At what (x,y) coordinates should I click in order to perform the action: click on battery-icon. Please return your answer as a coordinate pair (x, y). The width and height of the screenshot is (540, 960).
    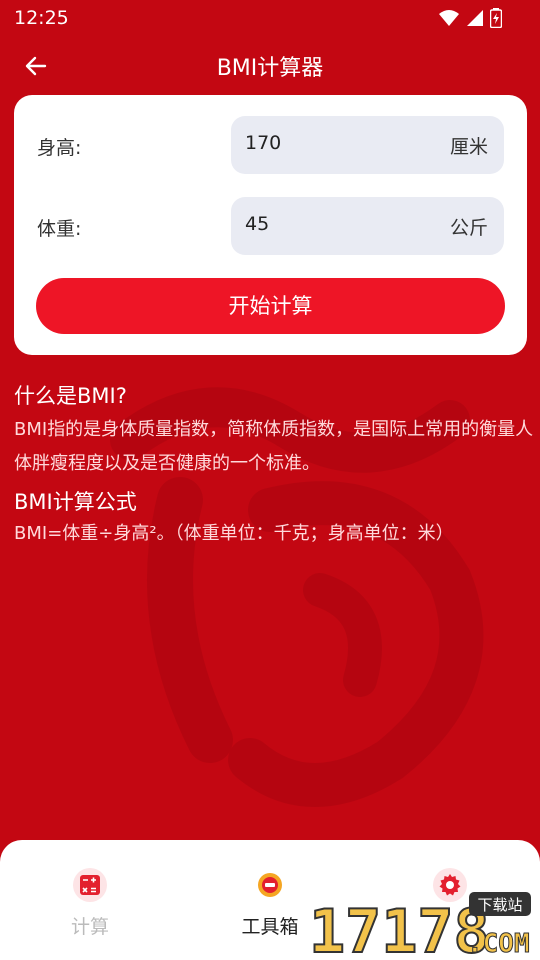
    Looking at the image, I should click on (496, 18).